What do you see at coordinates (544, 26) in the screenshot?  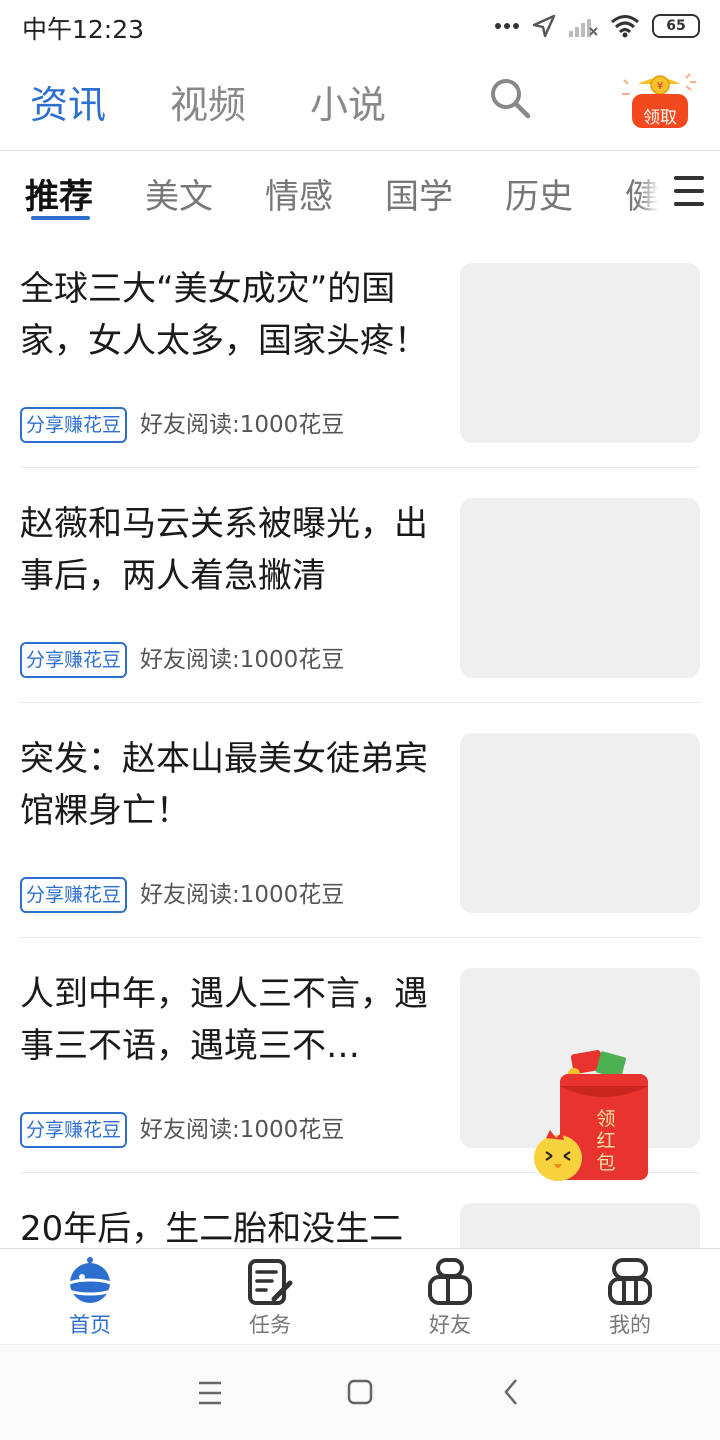 I see `location-arrow-icon` at bounding box center [544, 26].